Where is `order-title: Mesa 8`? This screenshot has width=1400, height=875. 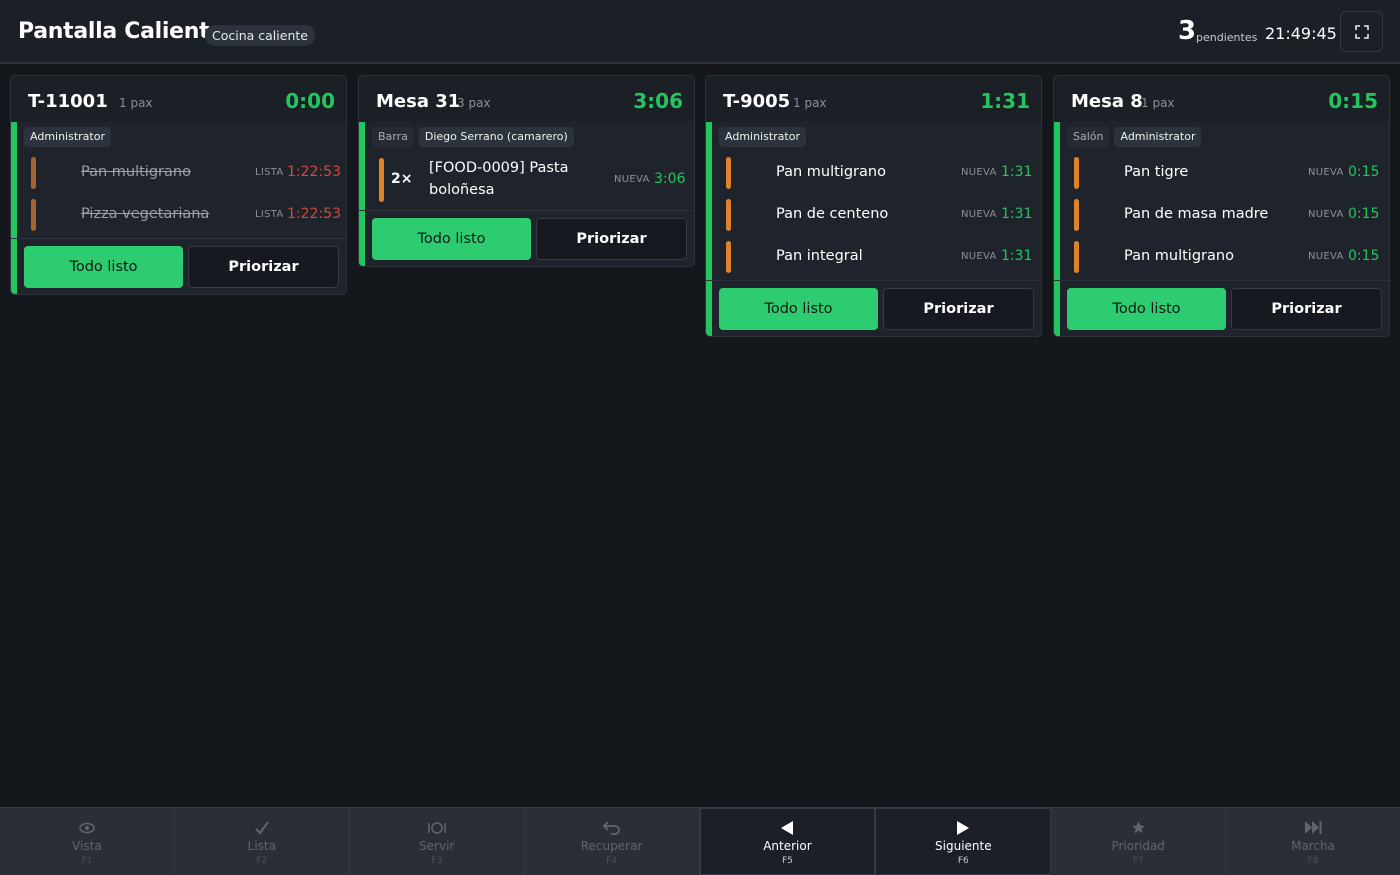 order-title: Mesa 8 is located at coordinates (1107, 101).